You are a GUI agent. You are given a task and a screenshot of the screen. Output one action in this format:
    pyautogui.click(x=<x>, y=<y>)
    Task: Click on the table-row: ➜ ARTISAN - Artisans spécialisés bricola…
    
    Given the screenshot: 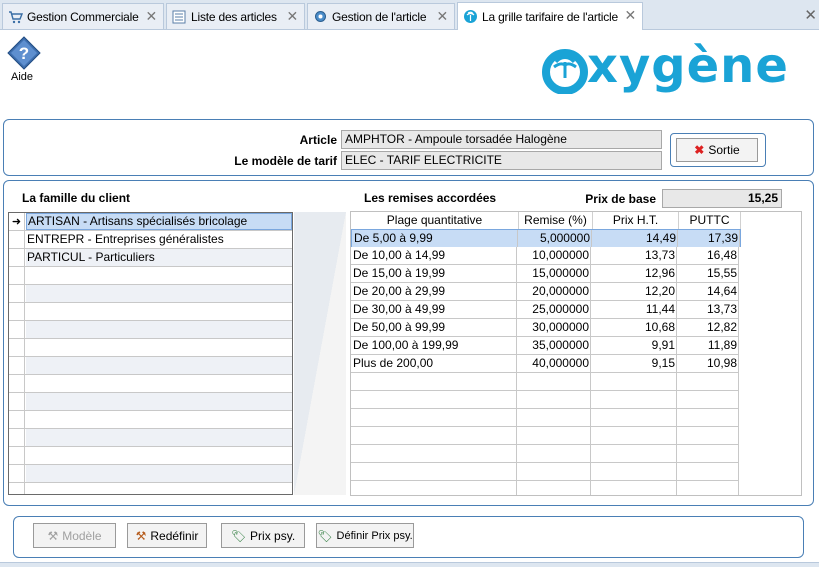 What is the action you would take?
    pyautogui.click(x=150, y=222)
    